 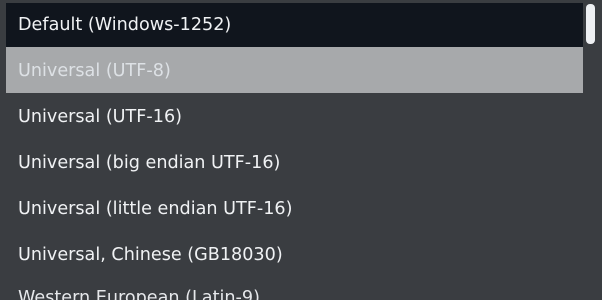 I want to click on list-item-universal-utf16: Universal (UTF-16), so click(x=100, y=117).